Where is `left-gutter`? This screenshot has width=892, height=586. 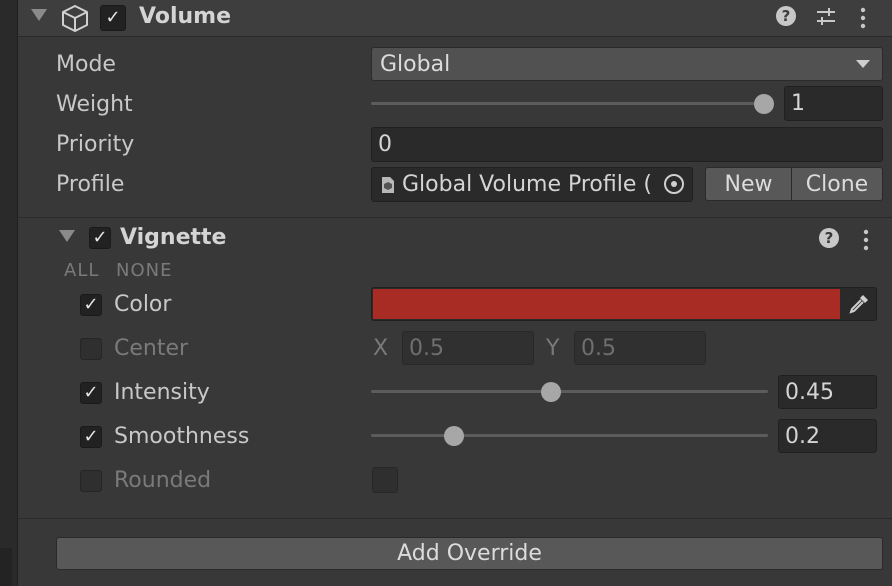
left-gutter is located at coordinates (9, 293).